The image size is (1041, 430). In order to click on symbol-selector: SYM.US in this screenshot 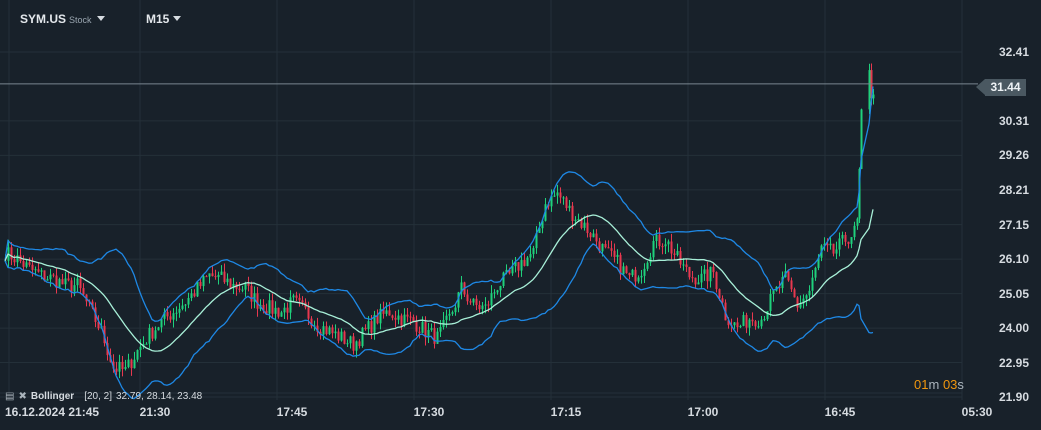, I will do `click(43, 19)`.